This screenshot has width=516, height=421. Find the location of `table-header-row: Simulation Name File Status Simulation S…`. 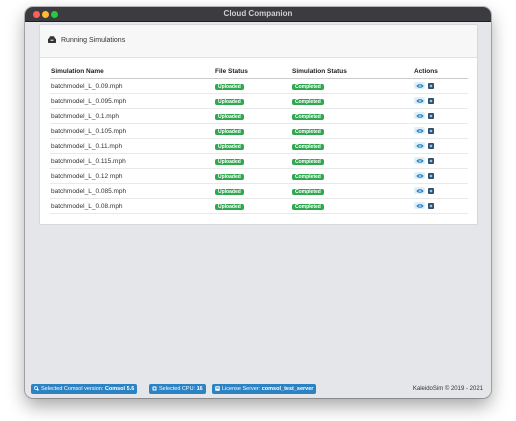

table-header-row: Simulation Name File Status Simulation S… is located at coordinates (259, 72).